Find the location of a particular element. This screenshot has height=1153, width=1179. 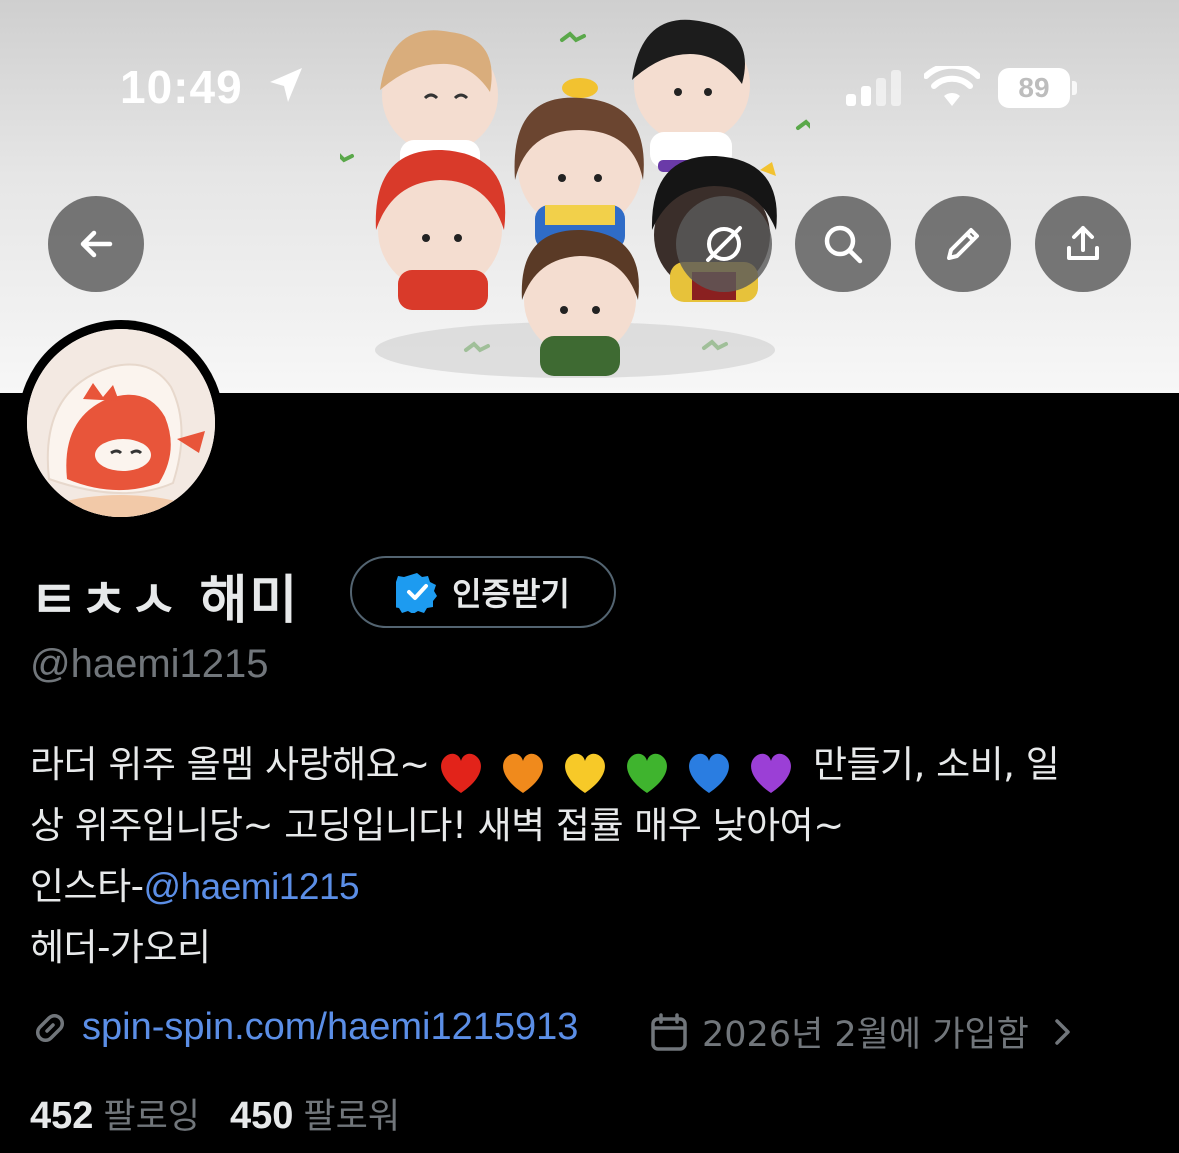

following-label: 팔로잉 is located at coordinates (152, 1117).